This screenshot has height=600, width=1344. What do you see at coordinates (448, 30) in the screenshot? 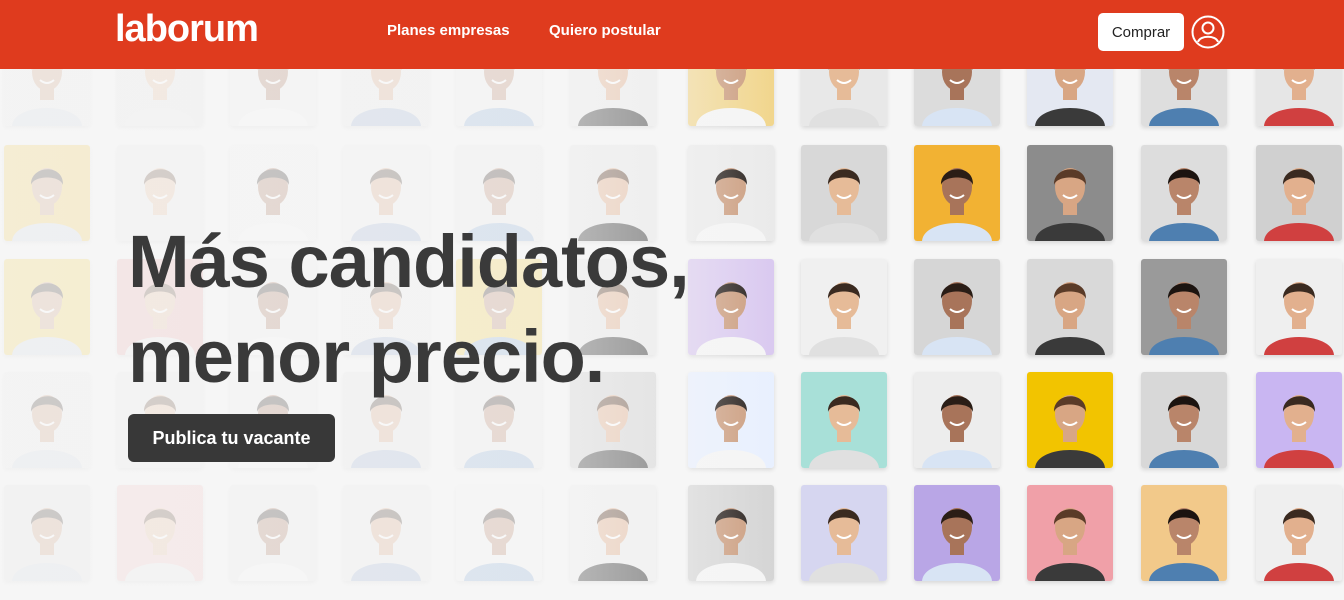
I see `nav-planes-empresas: Planes empresas` at bounding box center [448, 30].